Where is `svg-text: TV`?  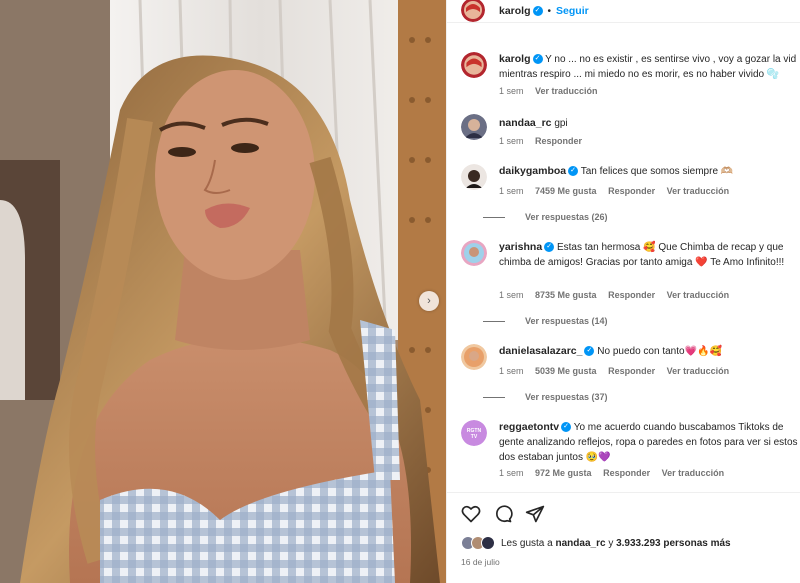
svg-text: TV is located at coordinates (474, 437).